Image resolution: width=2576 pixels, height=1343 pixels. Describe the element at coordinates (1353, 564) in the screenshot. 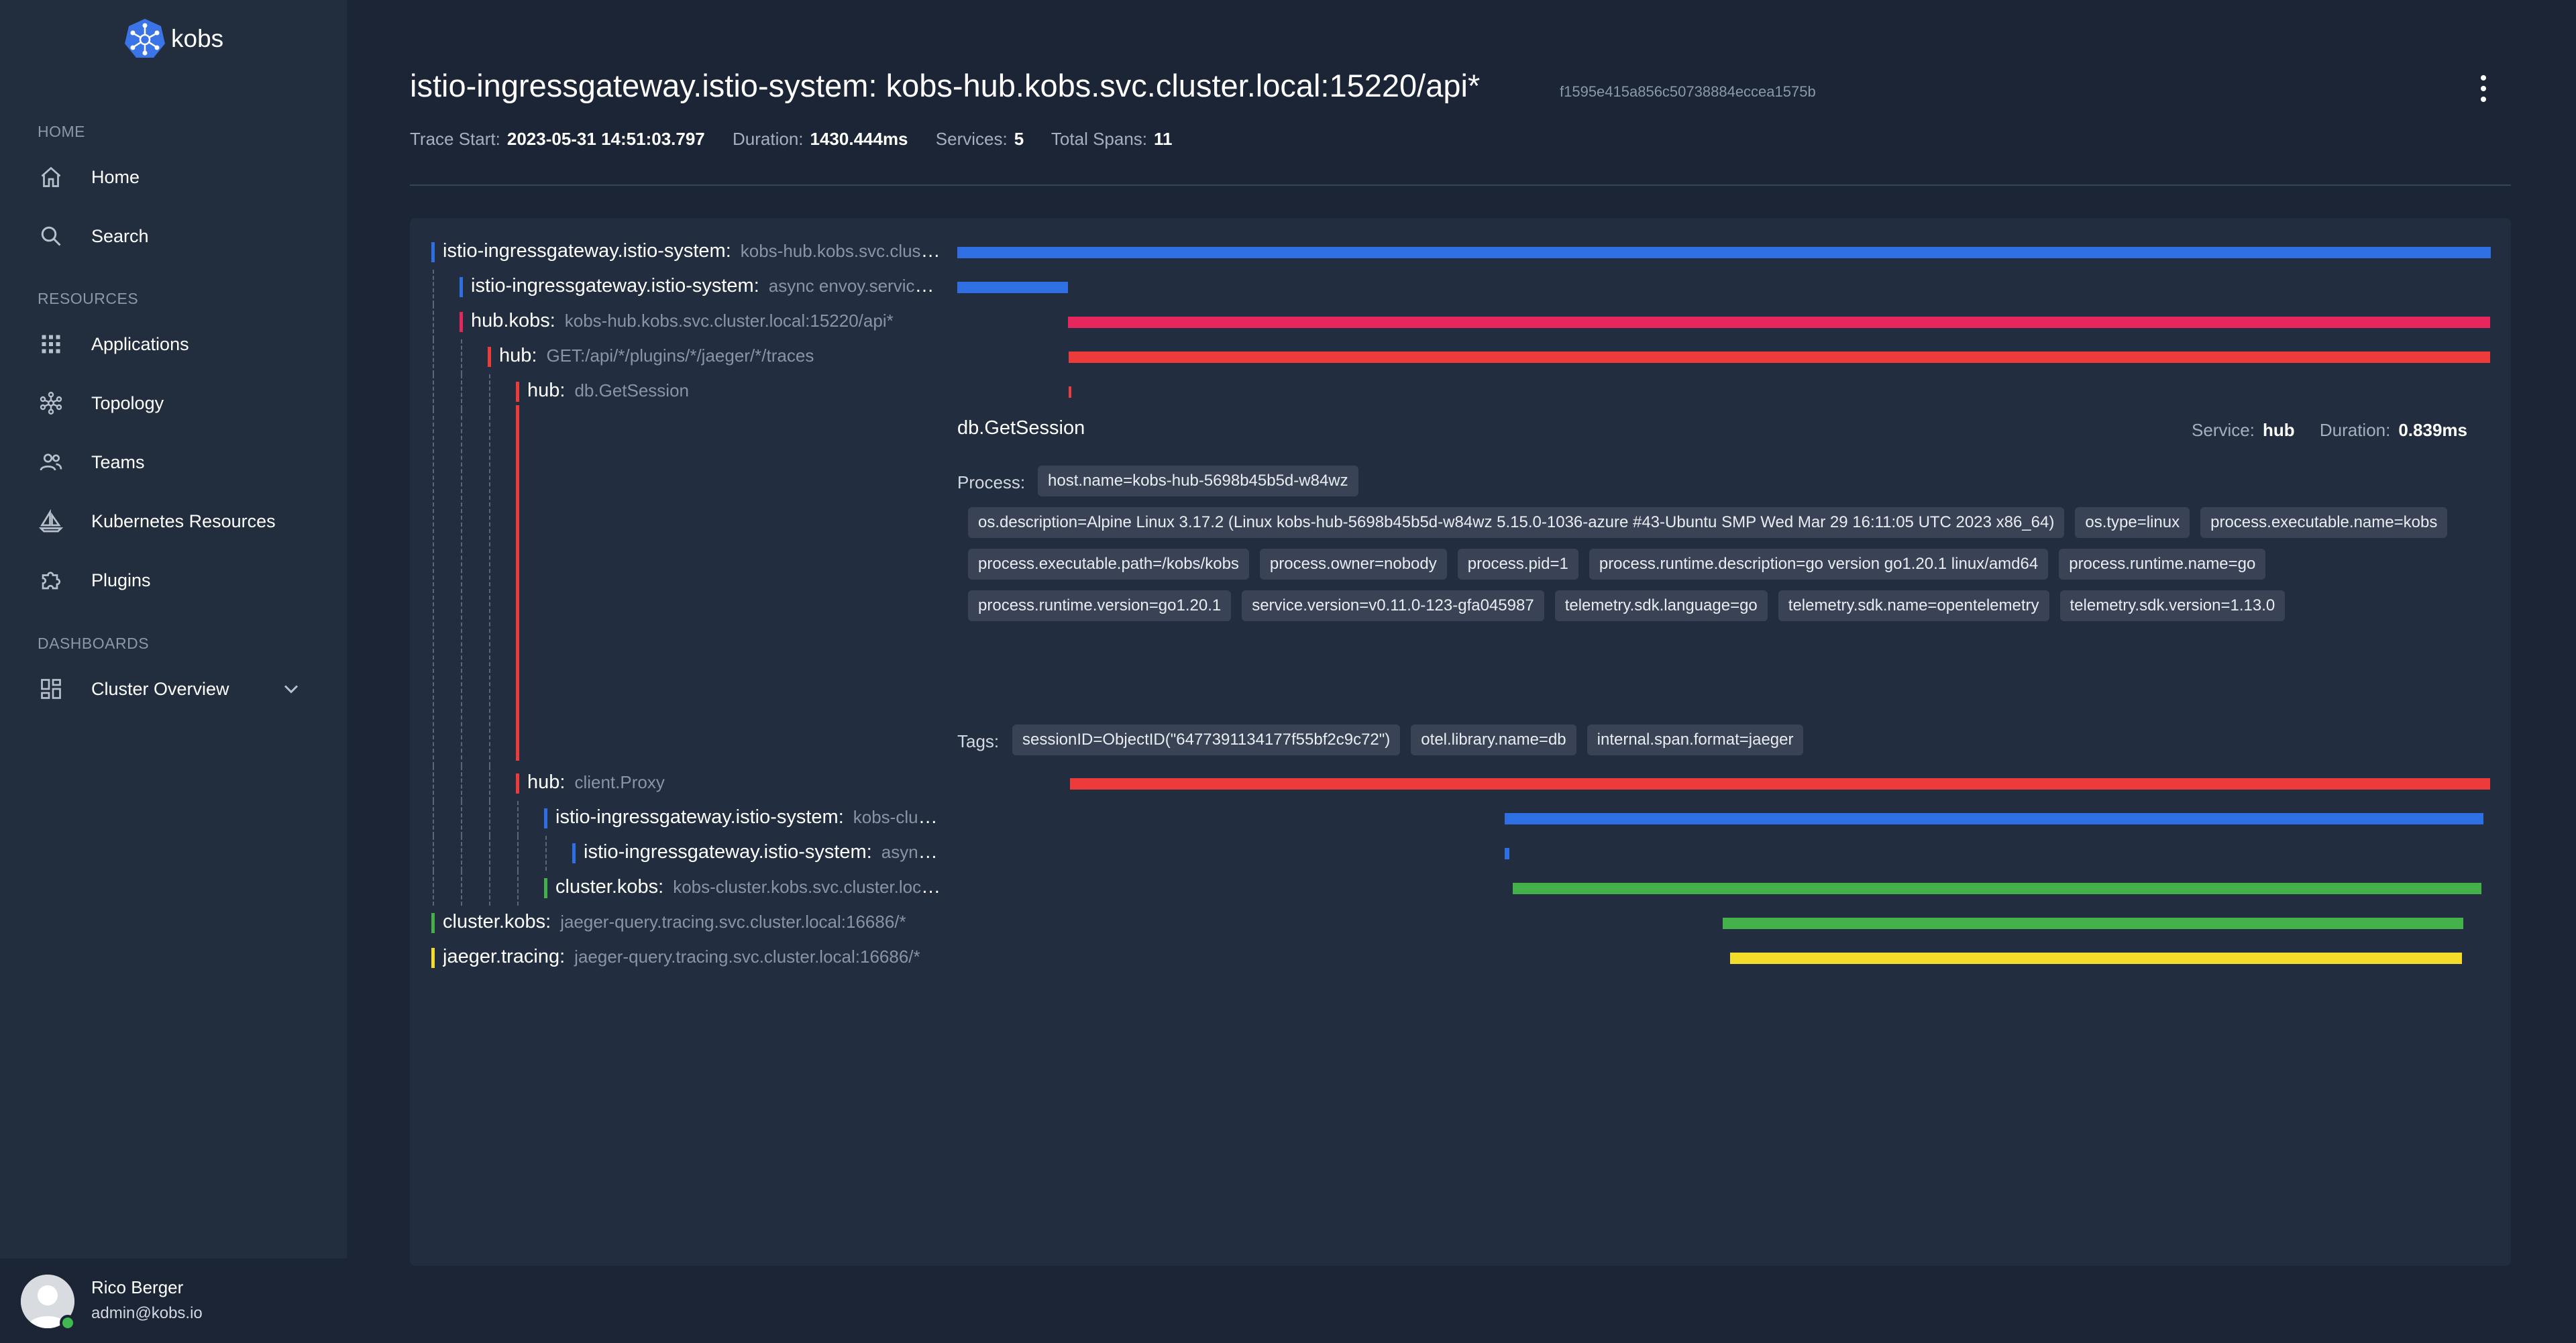

I see `process-tag: process.owner=nobody` at that location.